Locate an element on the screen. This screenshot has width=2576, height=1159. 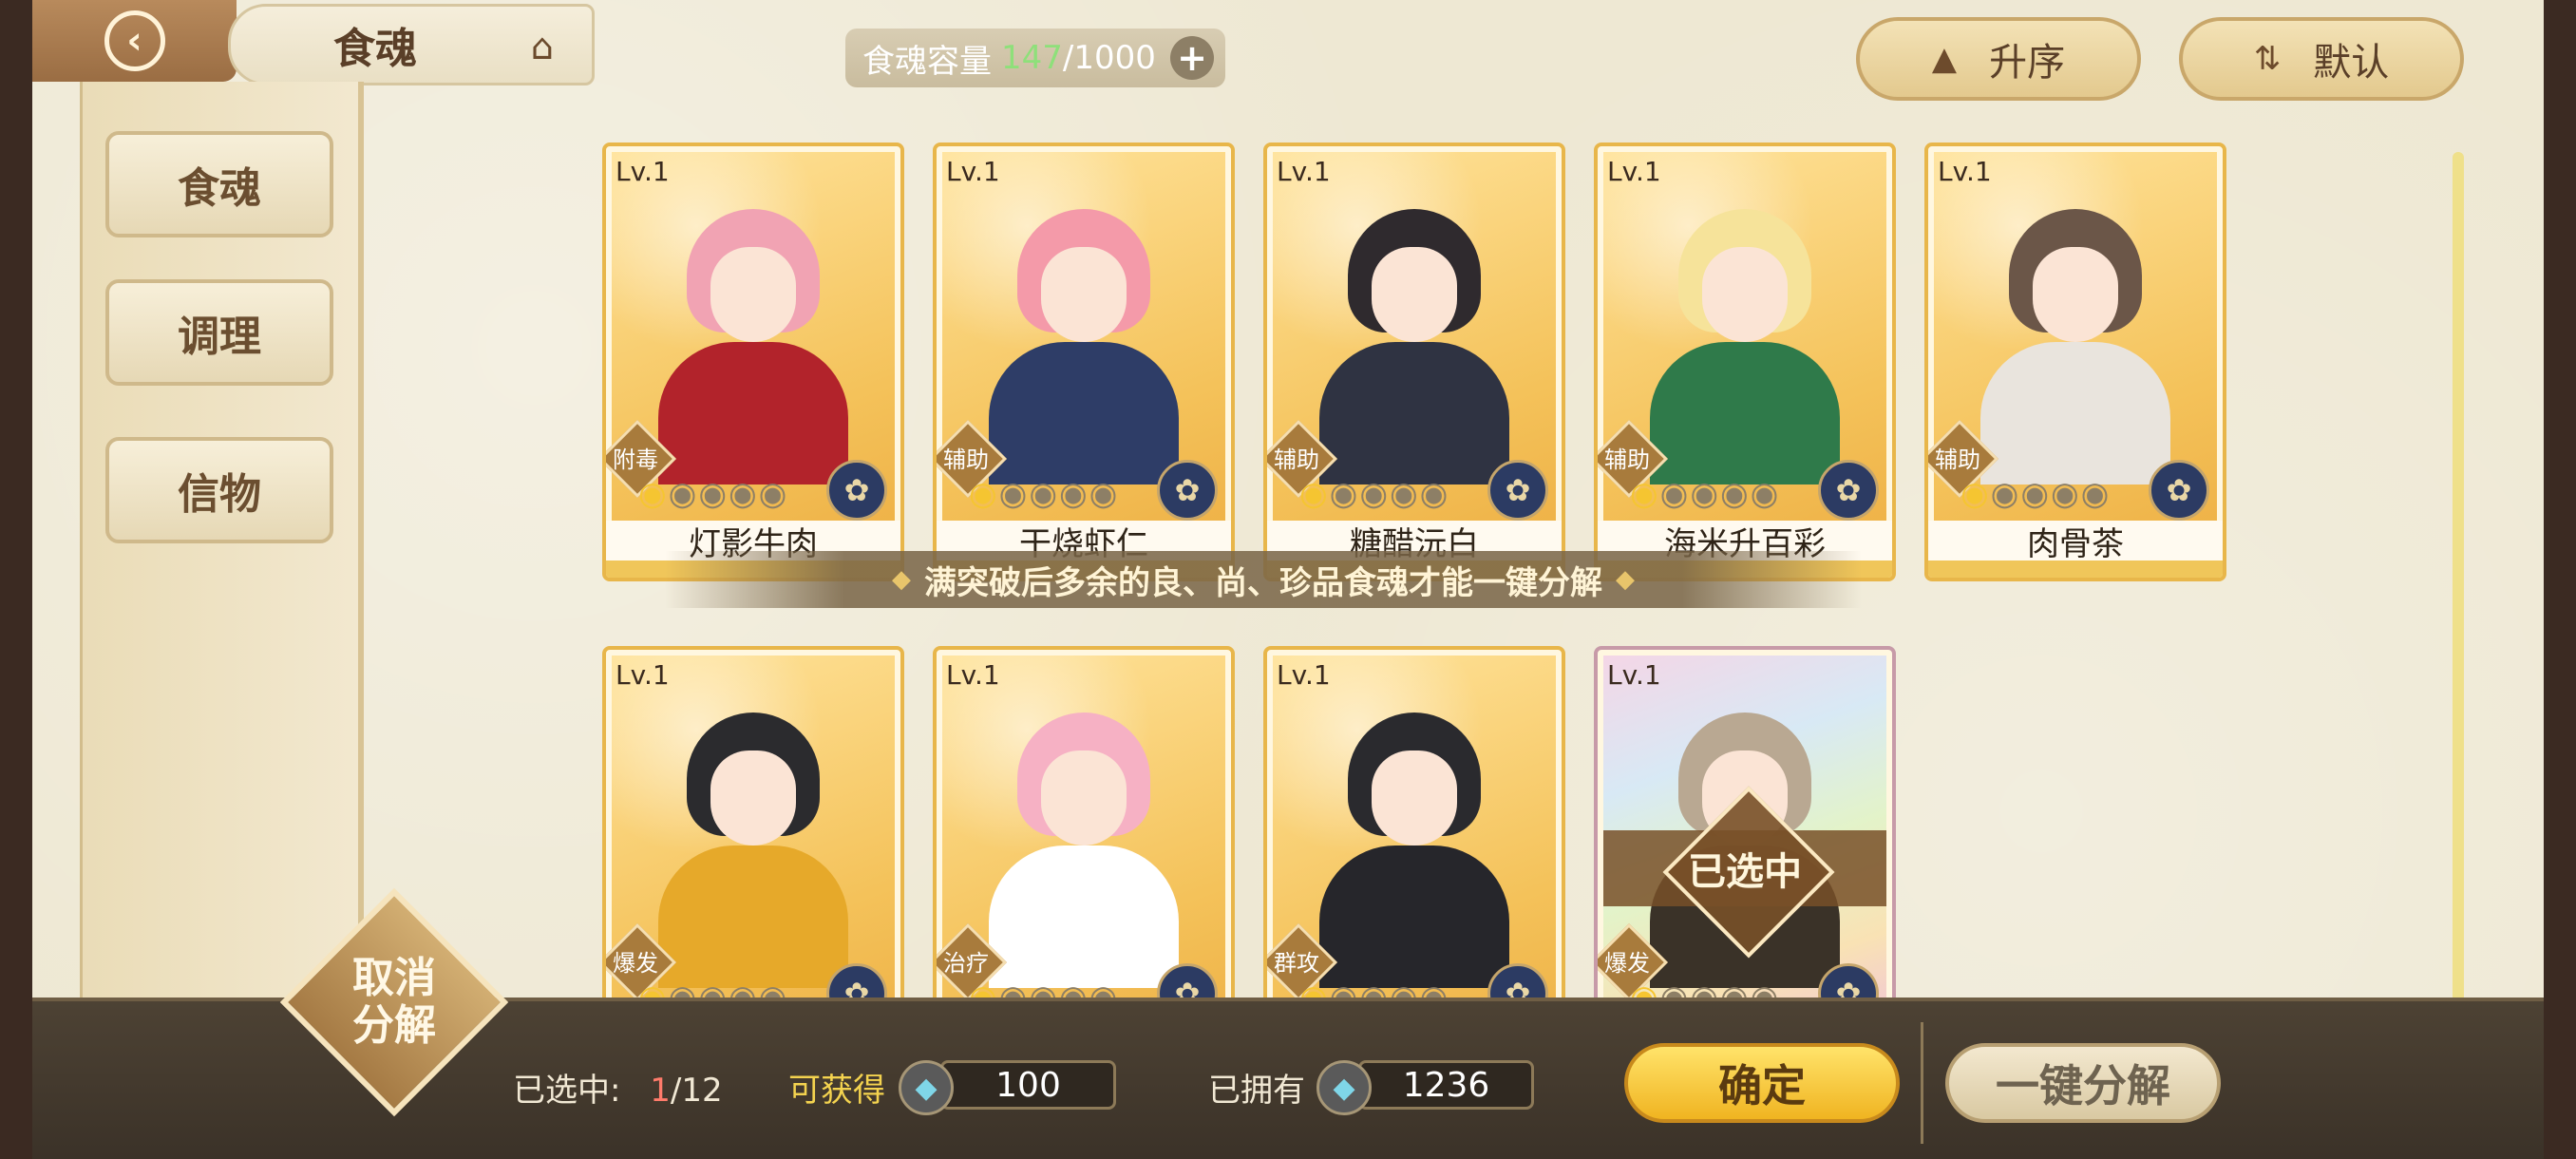
confirm-button: 确定 is located at coordinates (1762, 1083).